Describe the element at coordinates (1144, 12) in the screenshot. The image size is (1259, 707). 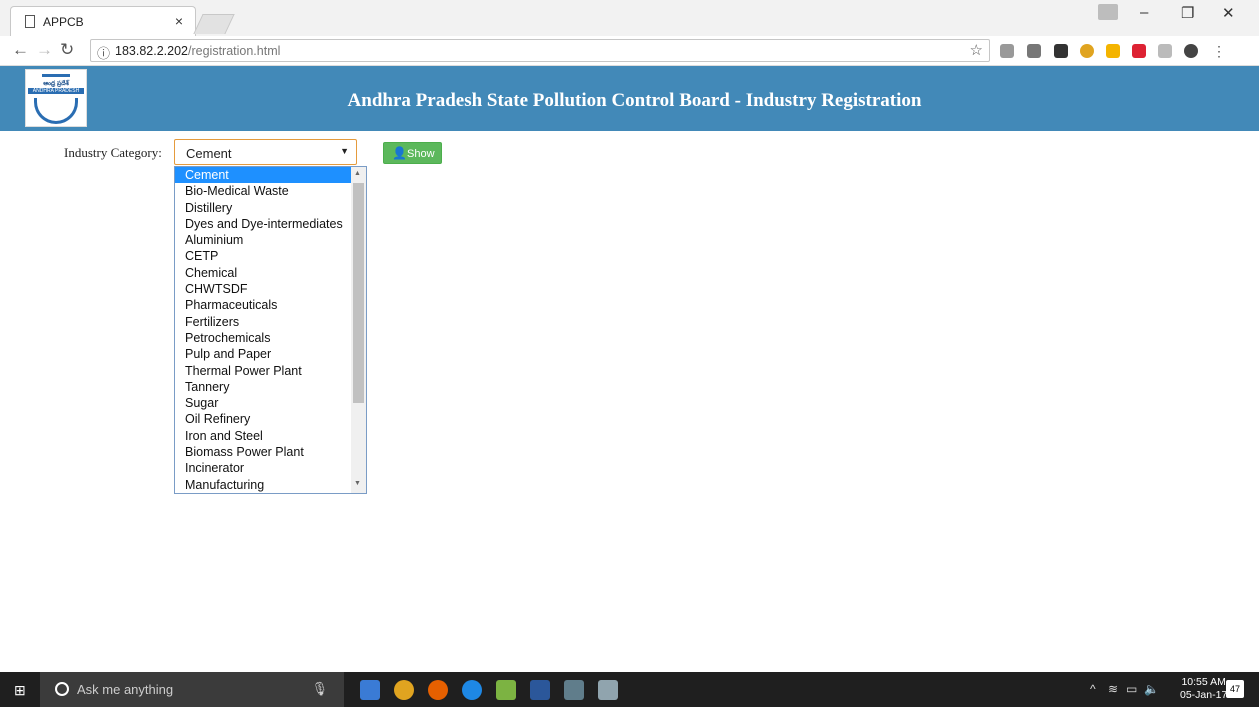
I see `minimize-icon: –` at that location.